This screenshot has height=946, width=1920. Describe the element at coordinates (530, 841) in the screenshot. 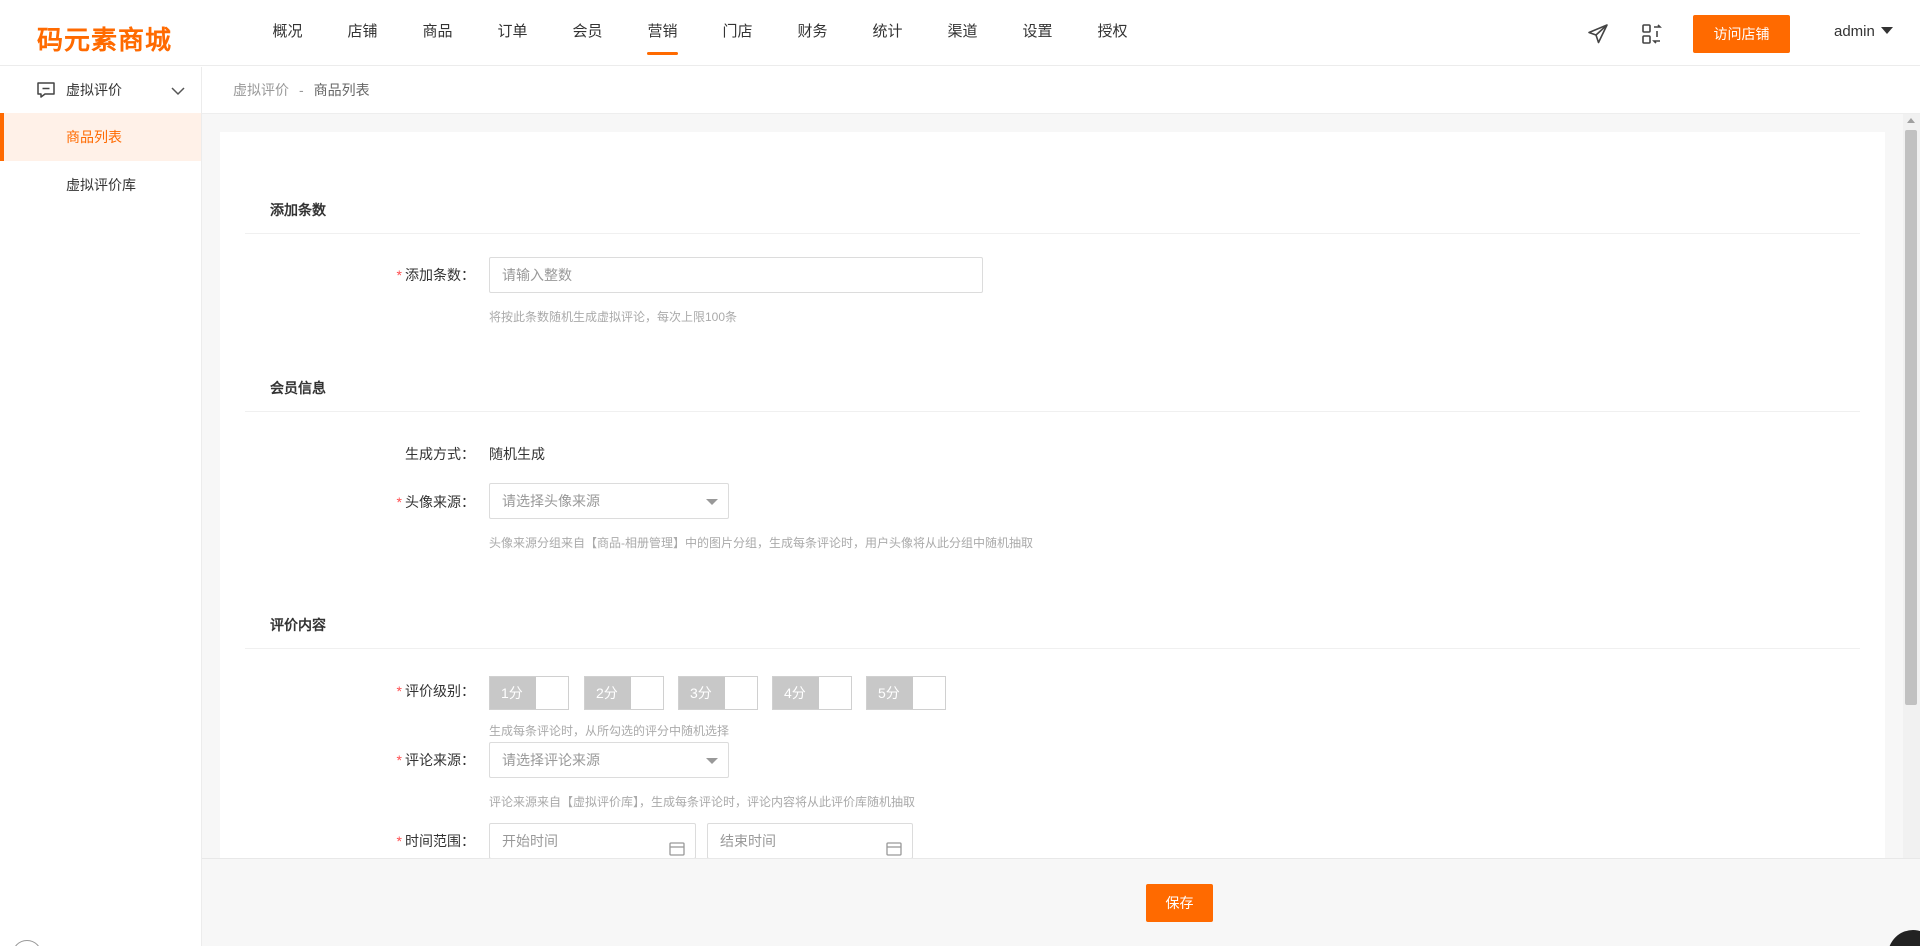

I see `start-time-placeholder: 开始时间` at that location.